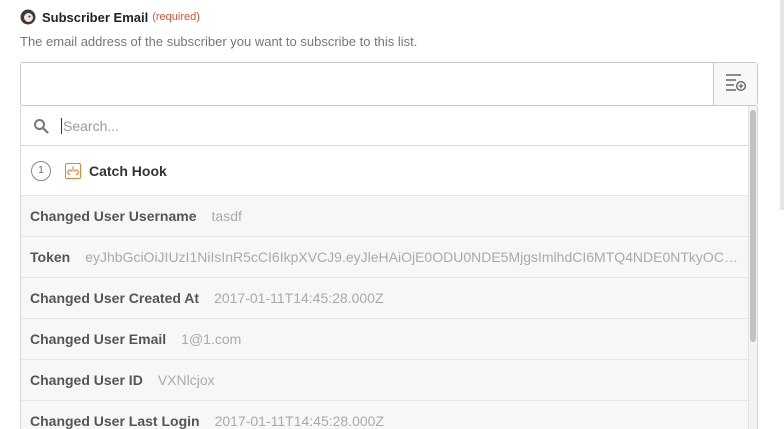  I want to click on insert-field-icon, so click(736, 84).